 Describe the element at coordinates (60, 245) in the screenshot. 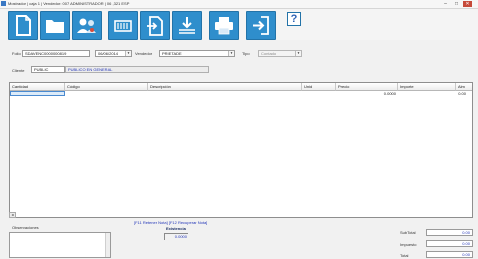

I see `observaciones-textarea` at that location.